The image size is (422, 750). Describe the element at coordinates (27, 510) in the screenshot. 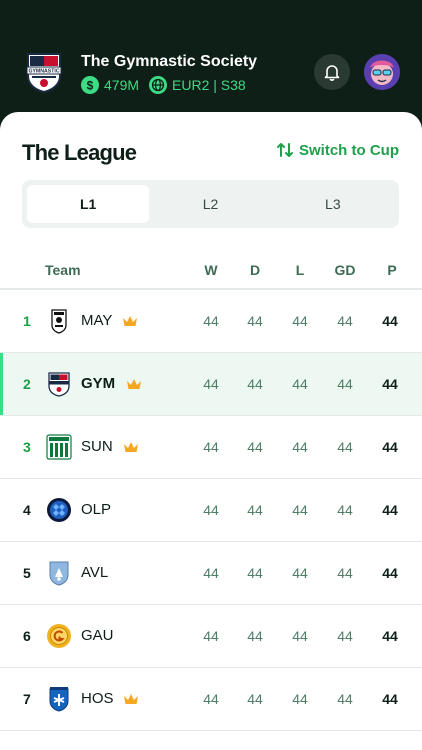

I see `position: 4` at that location.